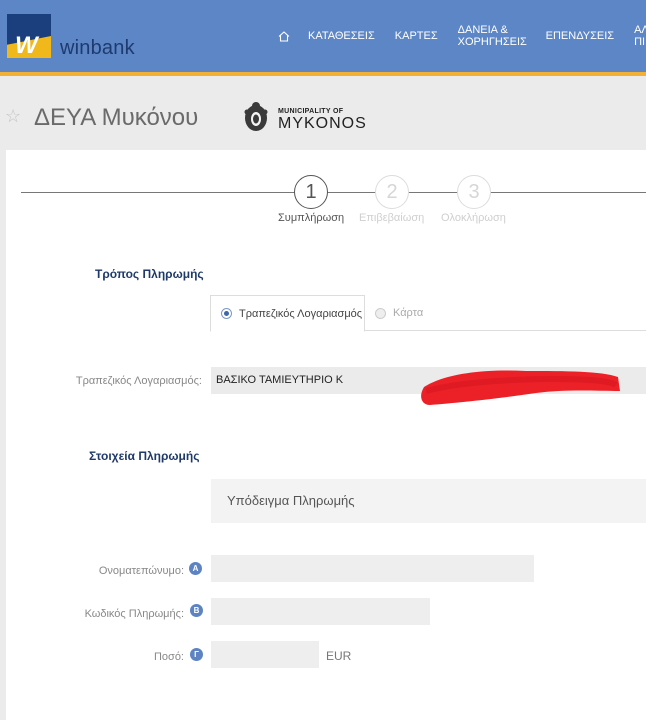  I want to click on payment-details-title: Στοιχεία Πληρωμής, so click(144, 456).